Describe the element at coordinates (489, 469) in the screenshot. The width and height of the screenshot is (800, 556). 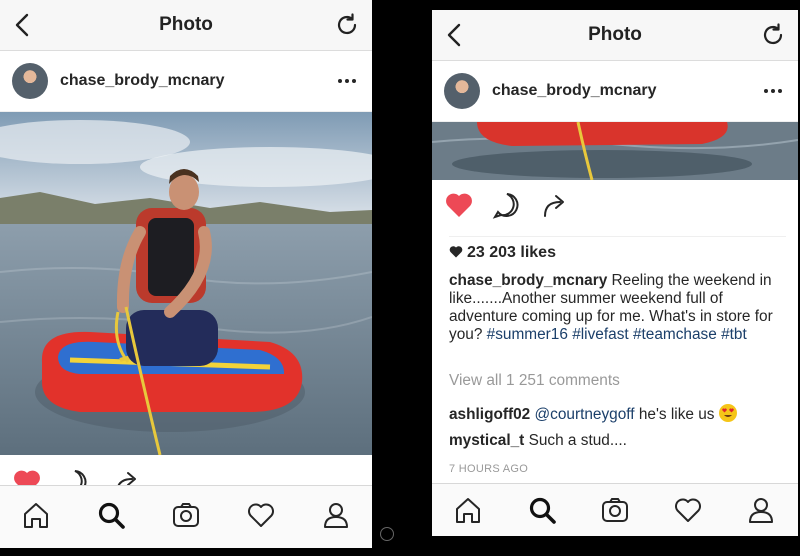
I see `post-timestamp: 7 HOURS AGO` at that location.